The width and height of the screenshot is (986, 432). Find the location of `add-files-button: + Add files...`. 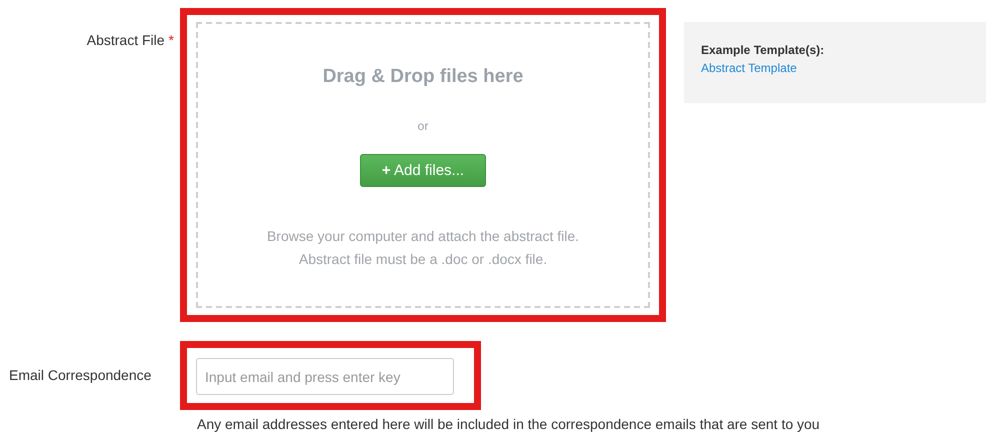

add-files-button: + Add files... is located at coordinates (423, 170).